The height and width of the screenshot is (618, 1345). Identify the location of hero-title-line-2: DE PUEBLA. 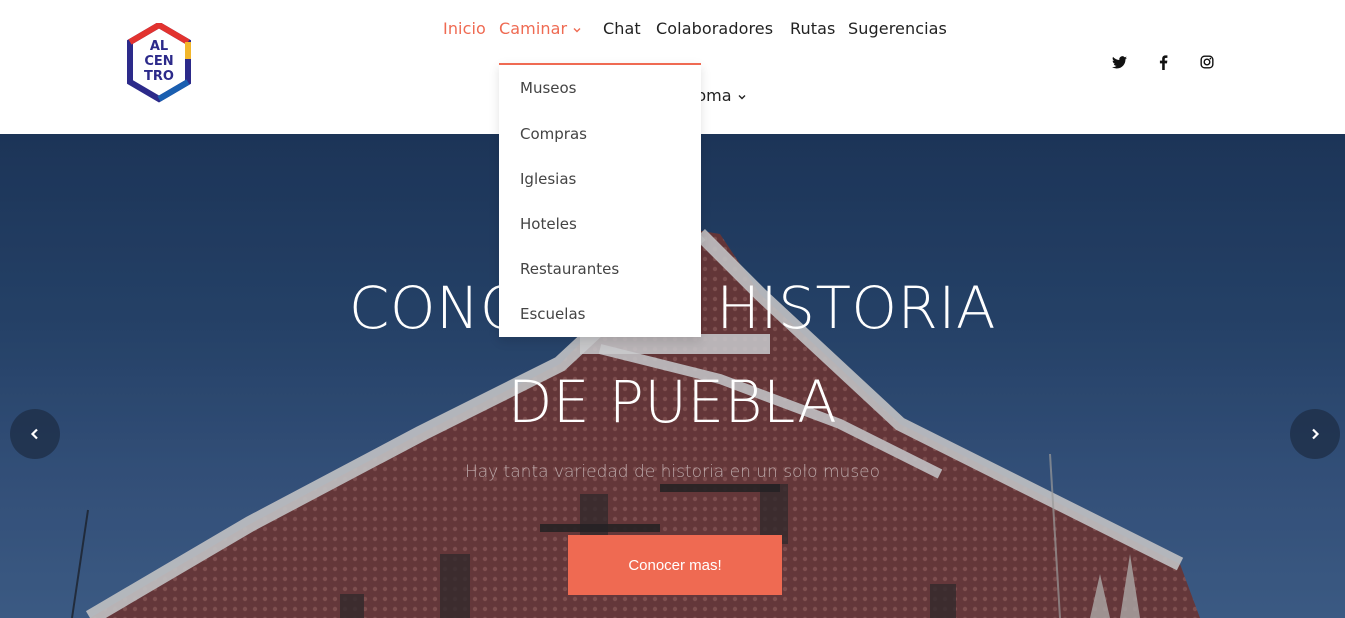
(672, 402).